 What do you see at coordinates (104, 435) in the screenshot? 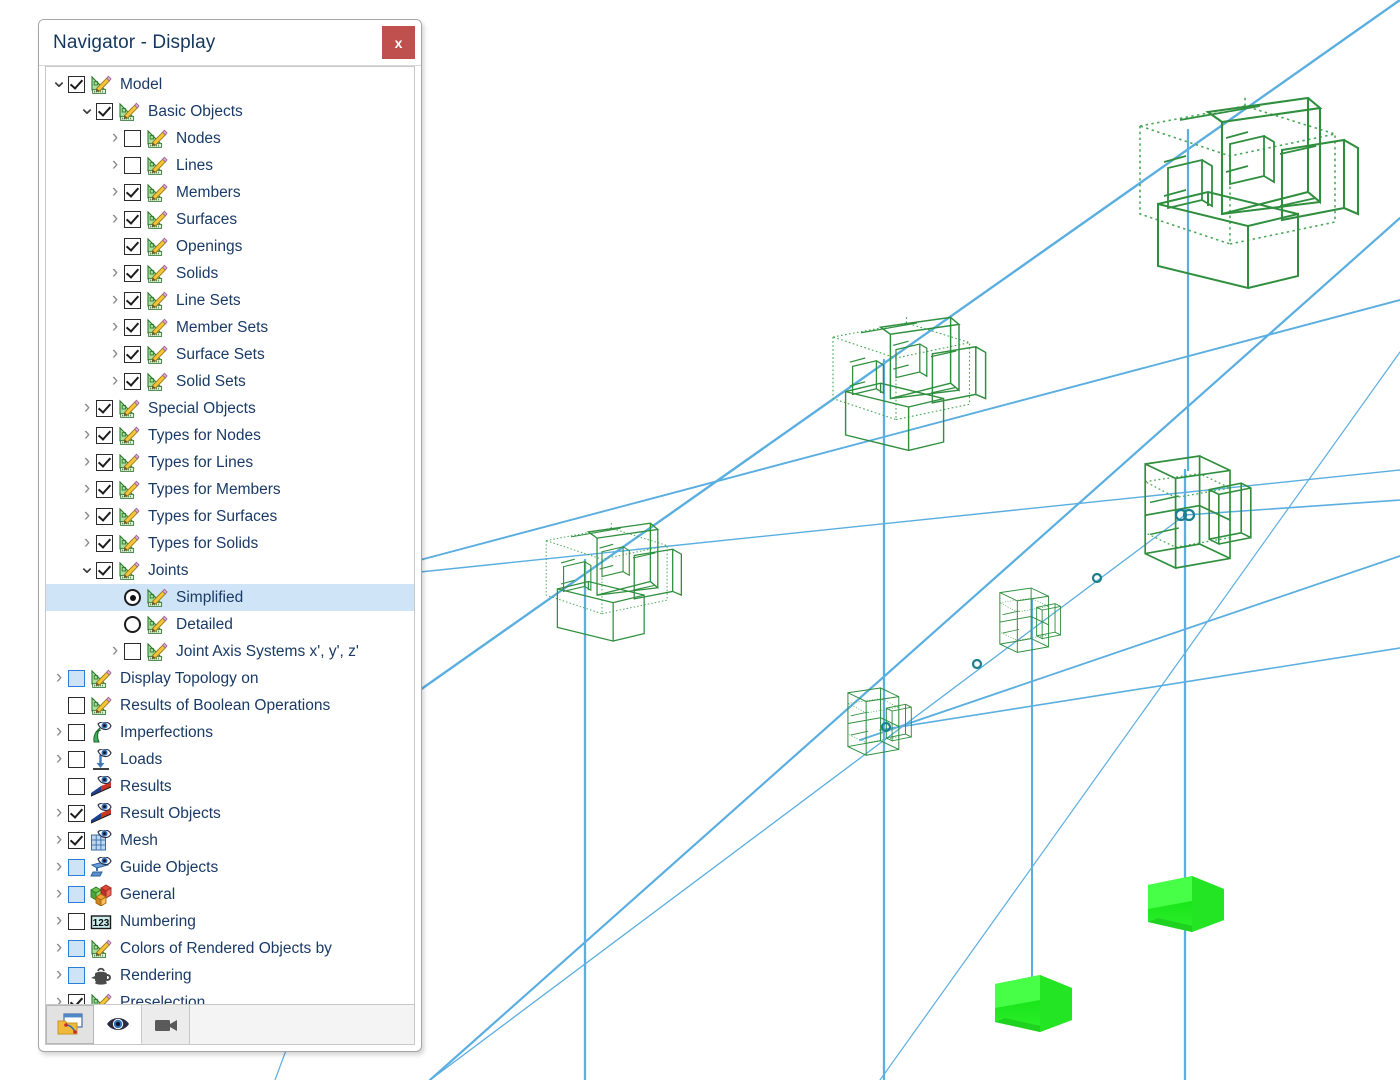
I see `checkbox-types-for-nodes` at bounding box center [104, 435].